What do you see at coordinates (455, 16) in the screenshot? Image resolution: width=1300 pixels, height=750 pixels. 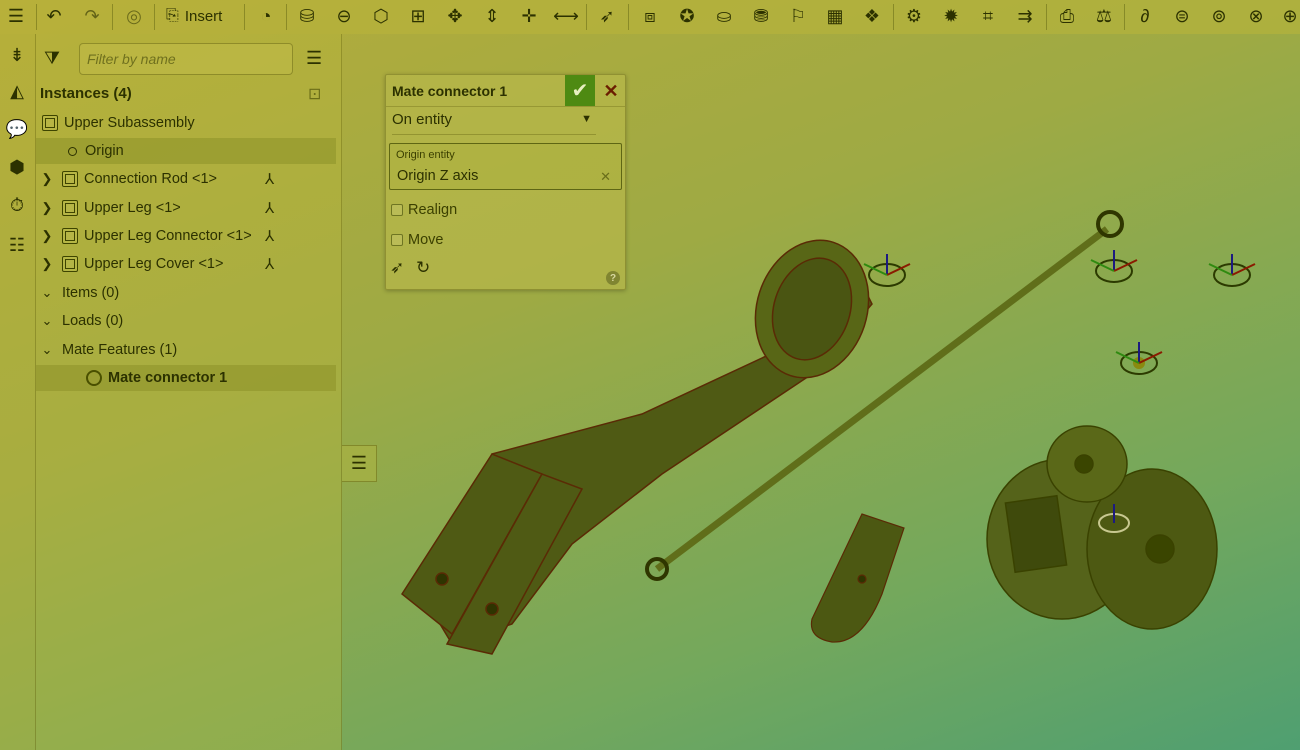 I see `cylindrical-icon: ✥` at bounding box center [455, 16].